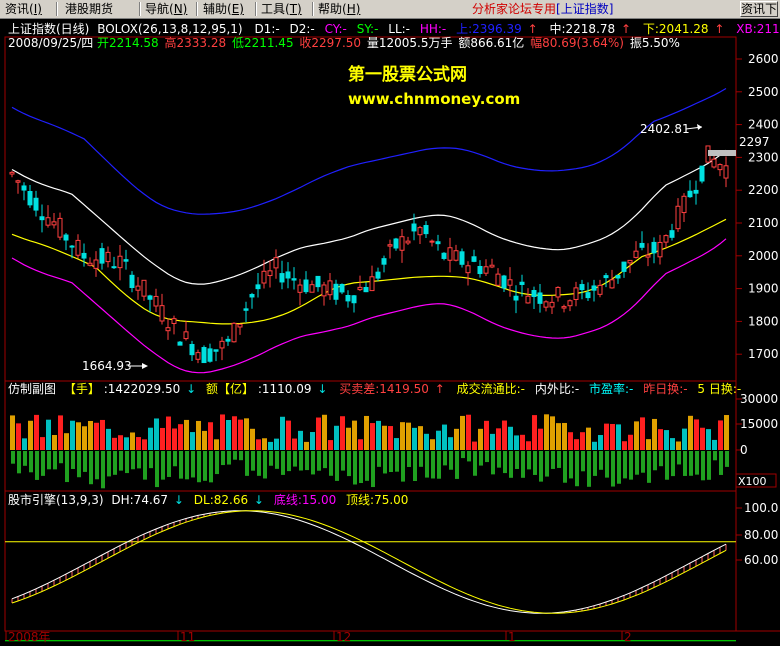 This screenshot has width=780, height=646. I want to click on y-tick-label: 2100, so click(763, 223).